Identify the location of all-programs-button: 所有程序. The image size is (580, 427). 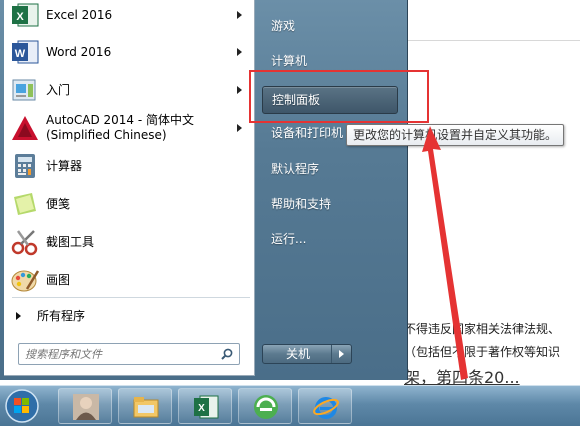
(129, 316).